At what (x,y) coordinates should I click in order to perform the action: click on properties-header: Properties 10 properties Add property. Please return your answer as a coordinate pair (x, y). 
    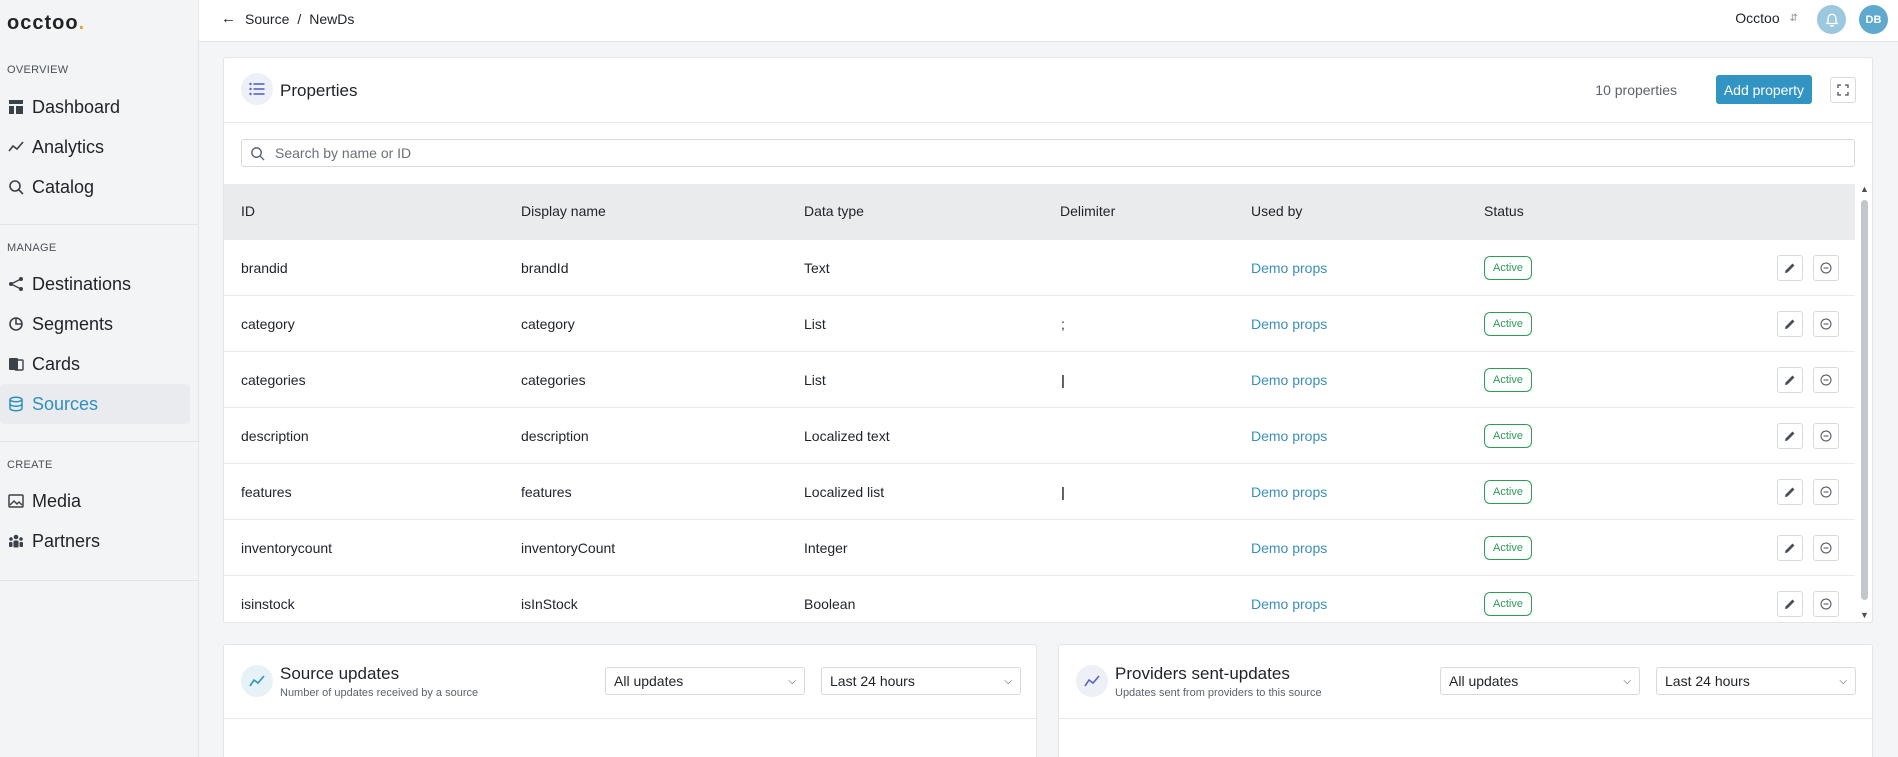
    Looking at the image, I should click on (1048, 90).